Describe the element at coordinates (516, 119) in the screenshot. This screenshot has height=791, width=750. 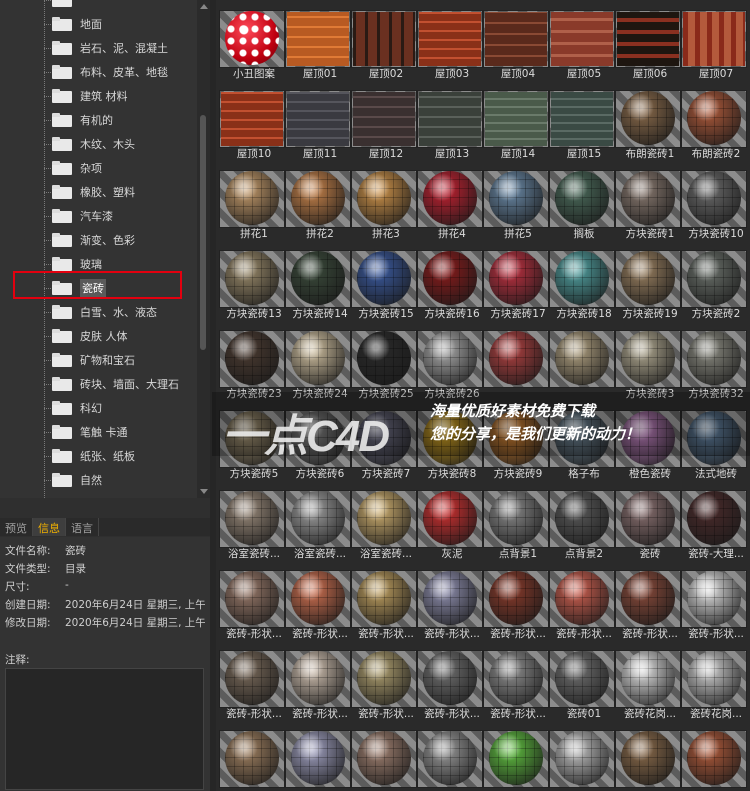
I see `material-item: 屋顶14` at that location.